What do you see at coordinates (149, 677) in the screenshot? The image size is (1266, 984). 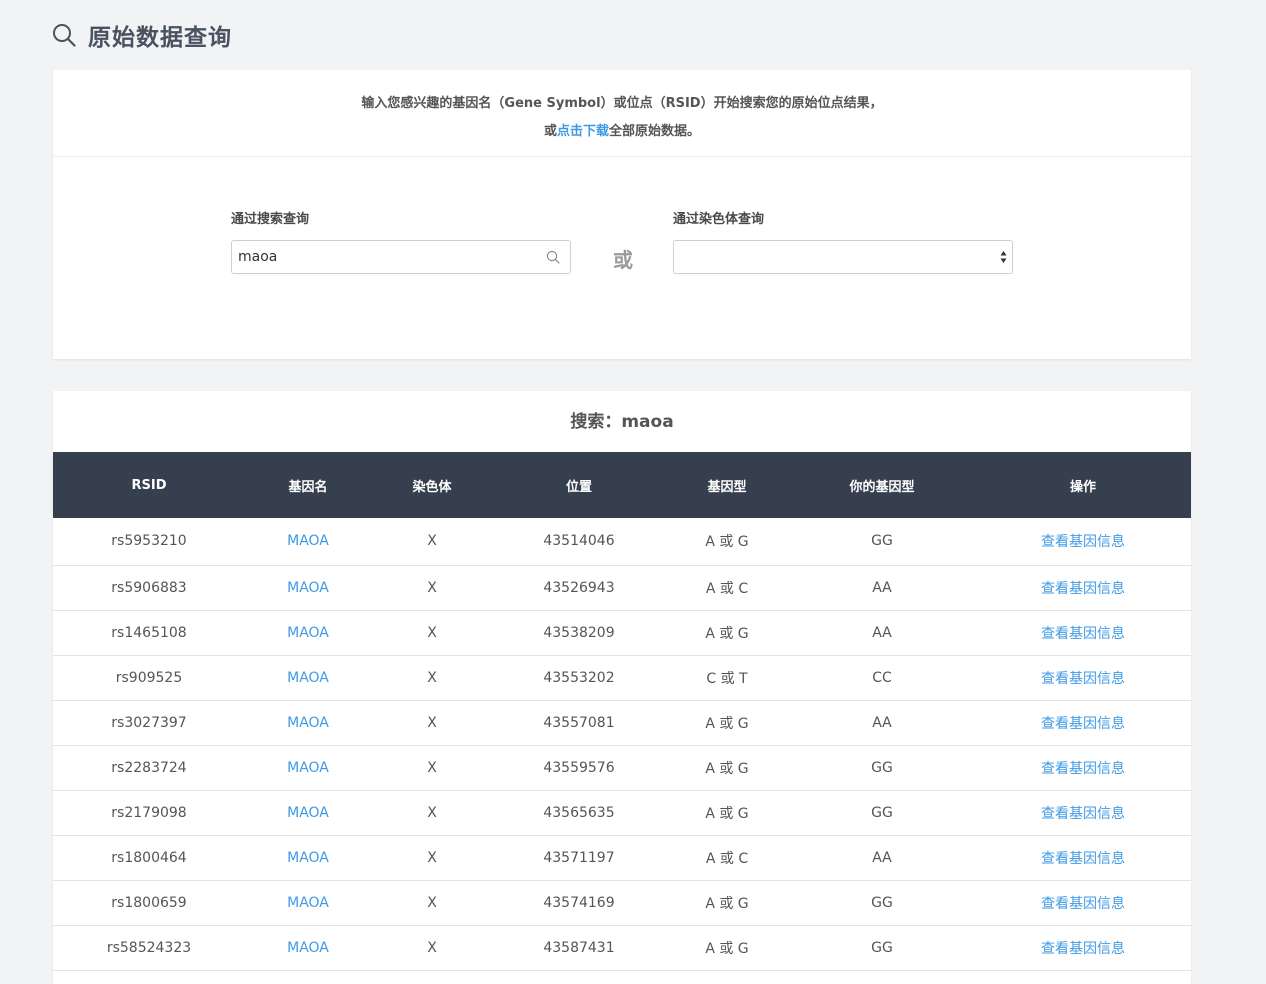 I see `table-cell: rs909525` at bounding box center [149, 677].